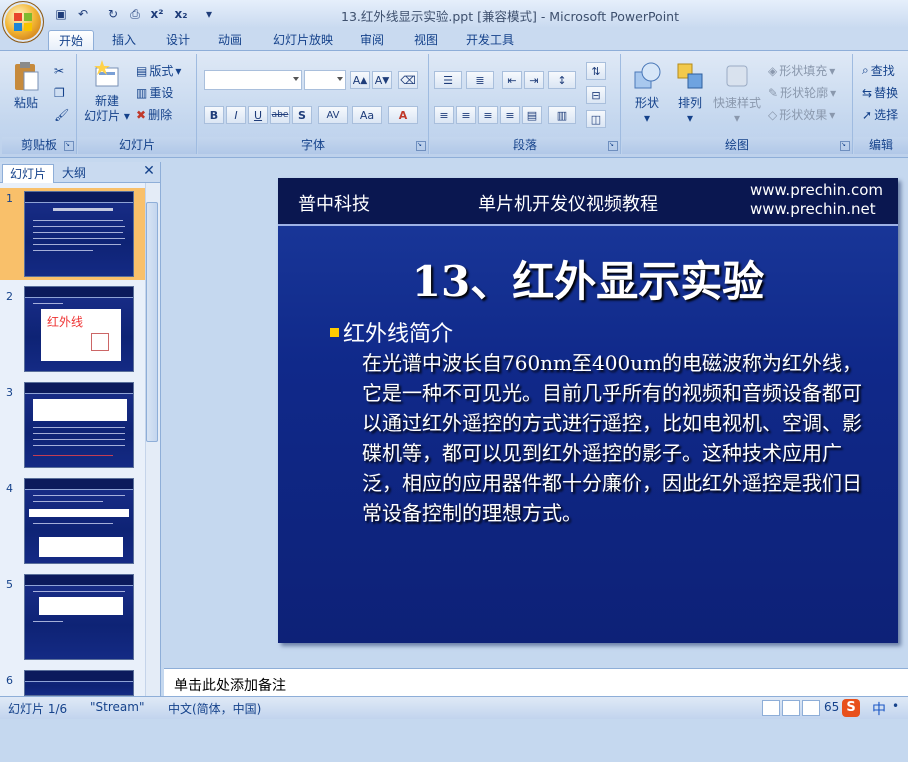 The width and height of the screenshot is (908, 762). Describe the element at coordinates (480, 80) in the screenshot. I see `numbering-icon: ≣` at that location.